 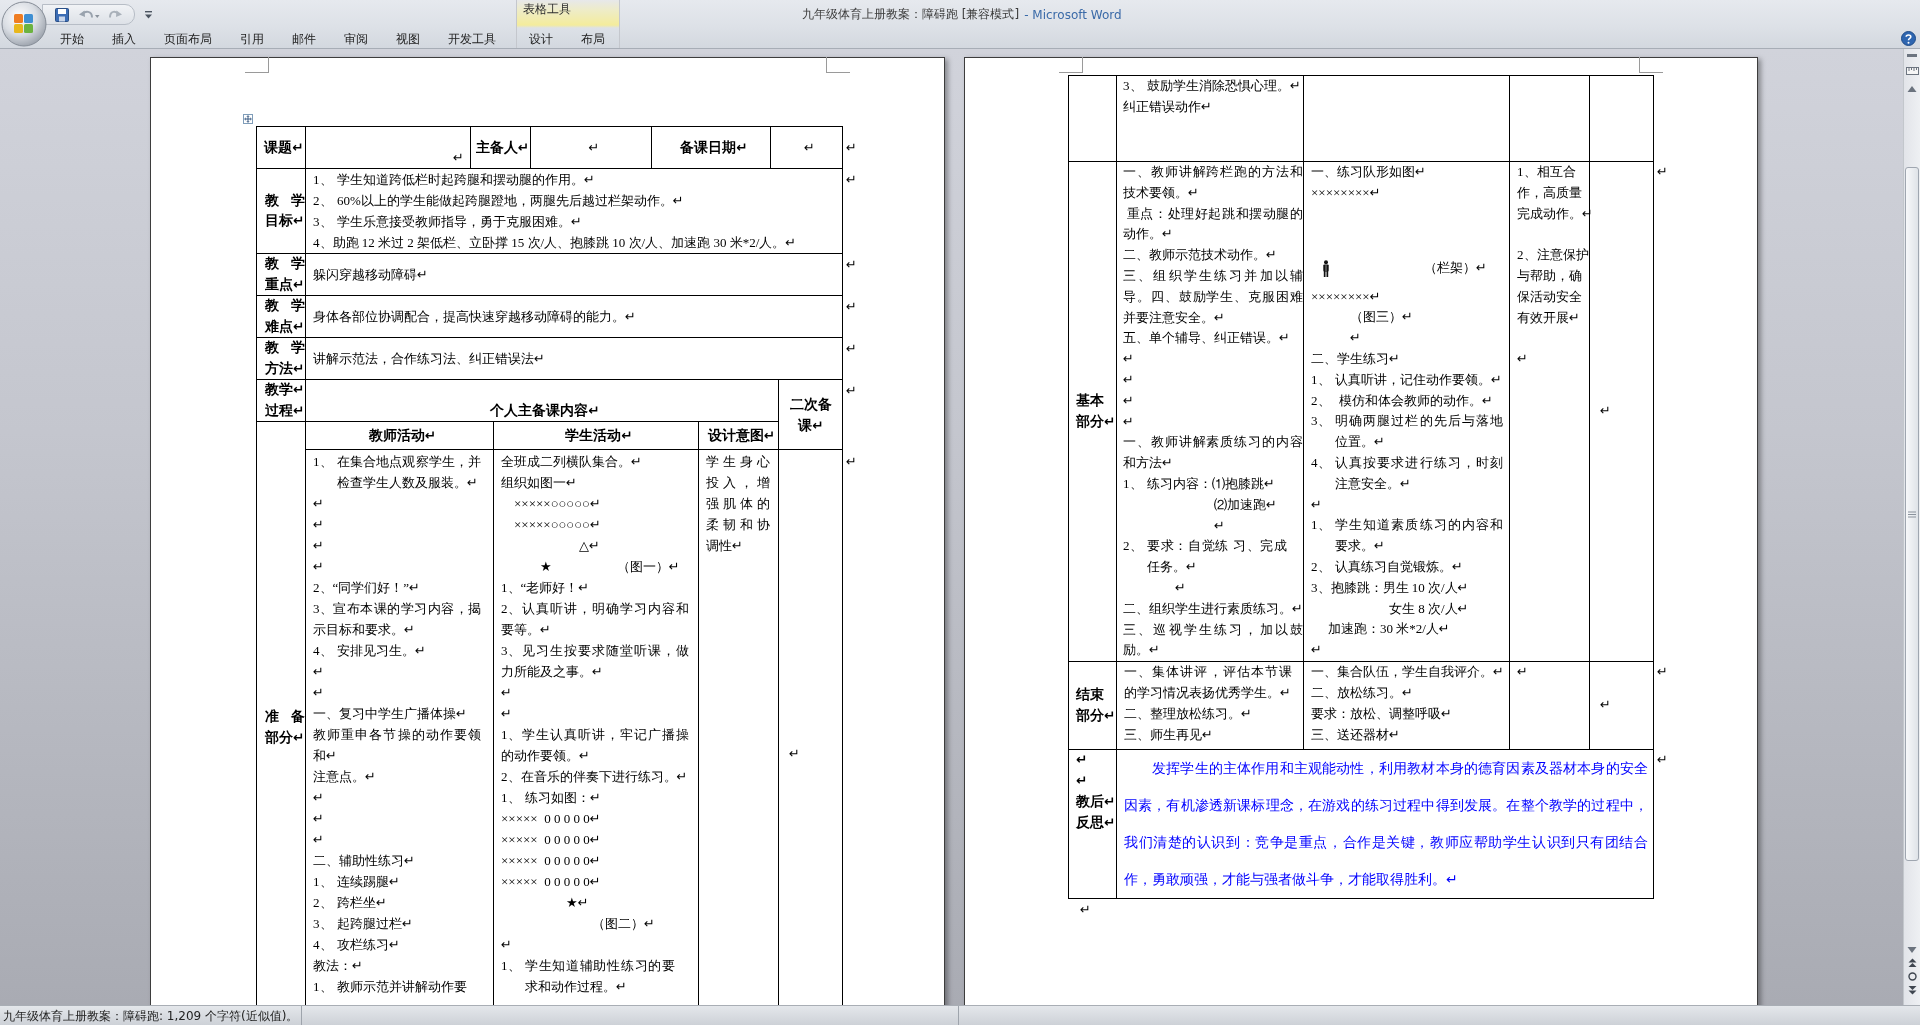 I want to click on cell-text: 1、 在集合地点观察学生，并检查学生人数及服装。↵, so click(x=397, y=472).